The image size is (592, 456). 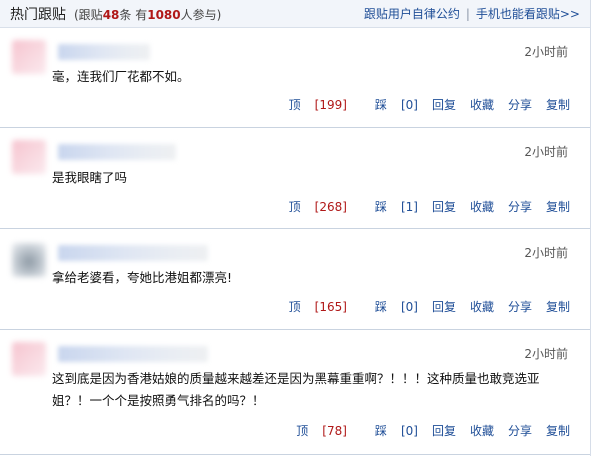 I want to click on upvote-count: [165], so click(x=330, y=307).